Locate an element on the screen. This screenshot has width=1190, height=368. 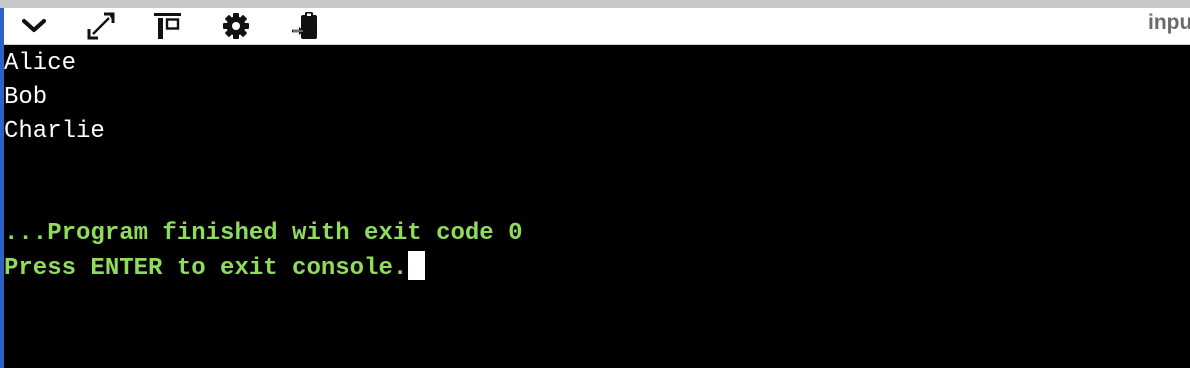
chevron-down-icon is located at coordinates (34, 25).